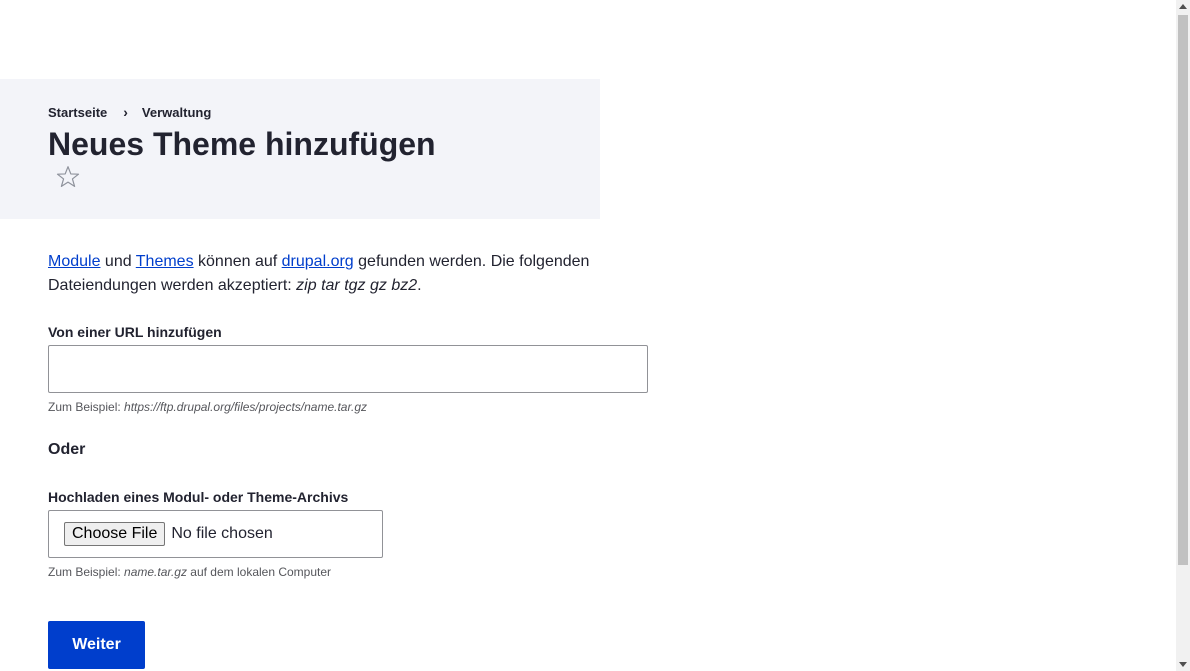  Describe the element at coordinates (1183, 6) in the screenshot. I see `scroll-up-arrow-icon` at that location.